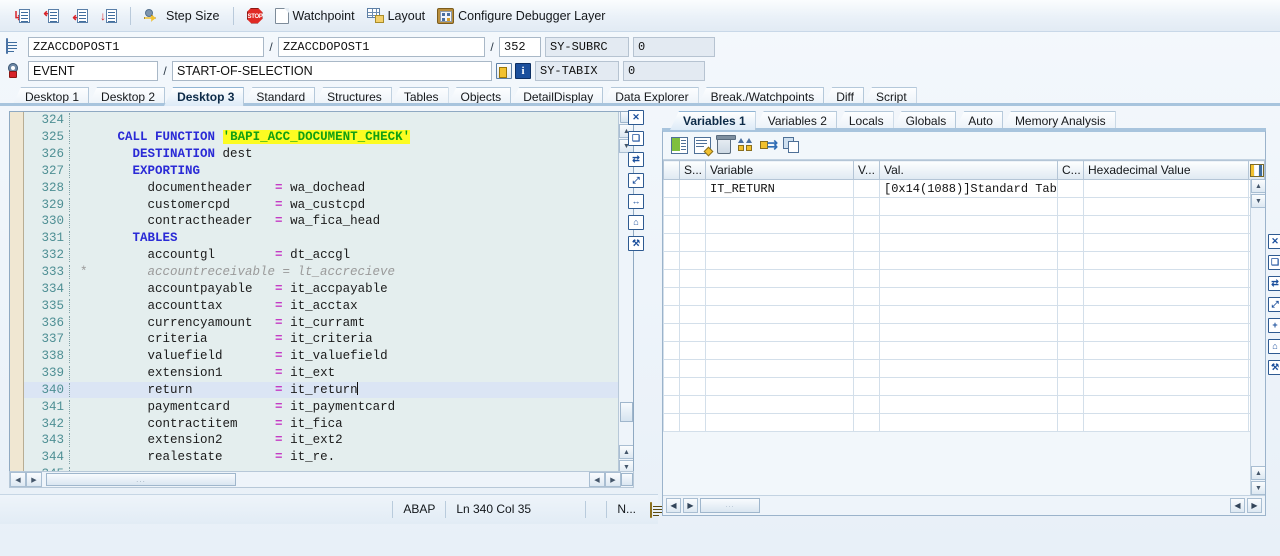  Describe the element at coordinates (626, 412) in the screenshot. I see `code-scroll-thumb` at that location.